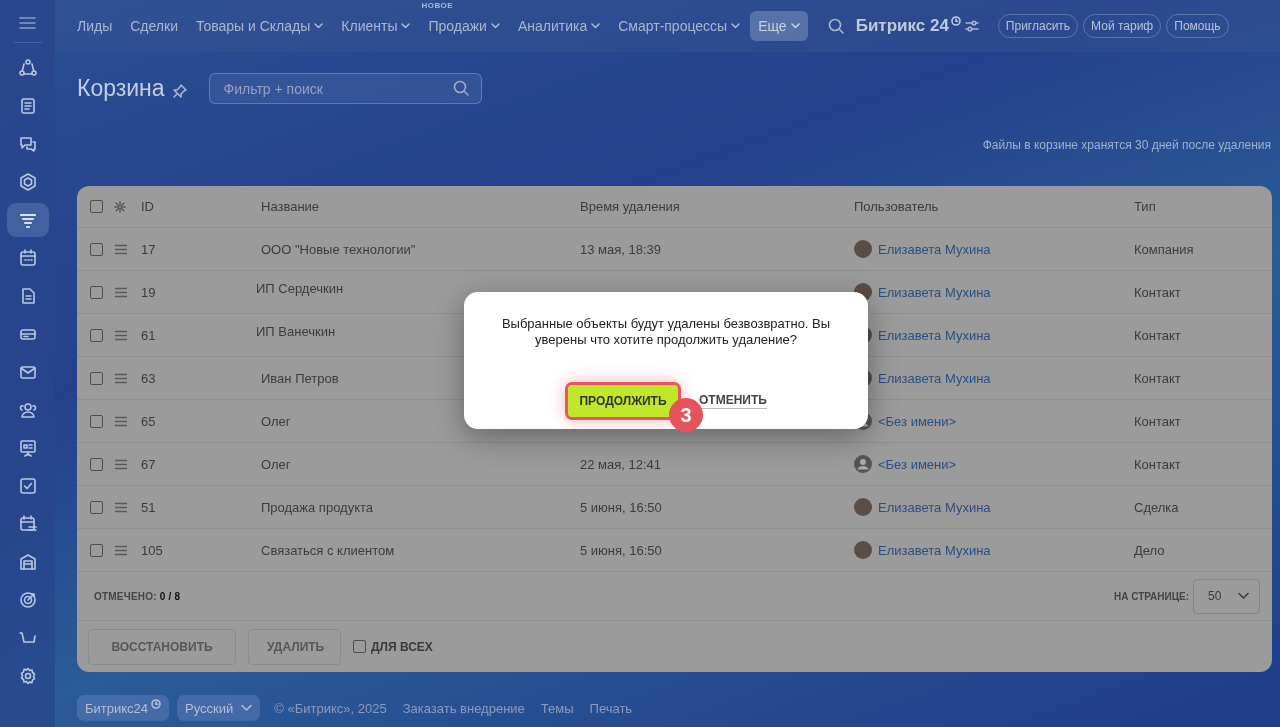 Image resolution: width=1280 pixels, height=727 pixels. What do you see at coordinates (1145, 206) in the screenshot?
I see `column-header: Тип` at bounding box center [1145, 206].